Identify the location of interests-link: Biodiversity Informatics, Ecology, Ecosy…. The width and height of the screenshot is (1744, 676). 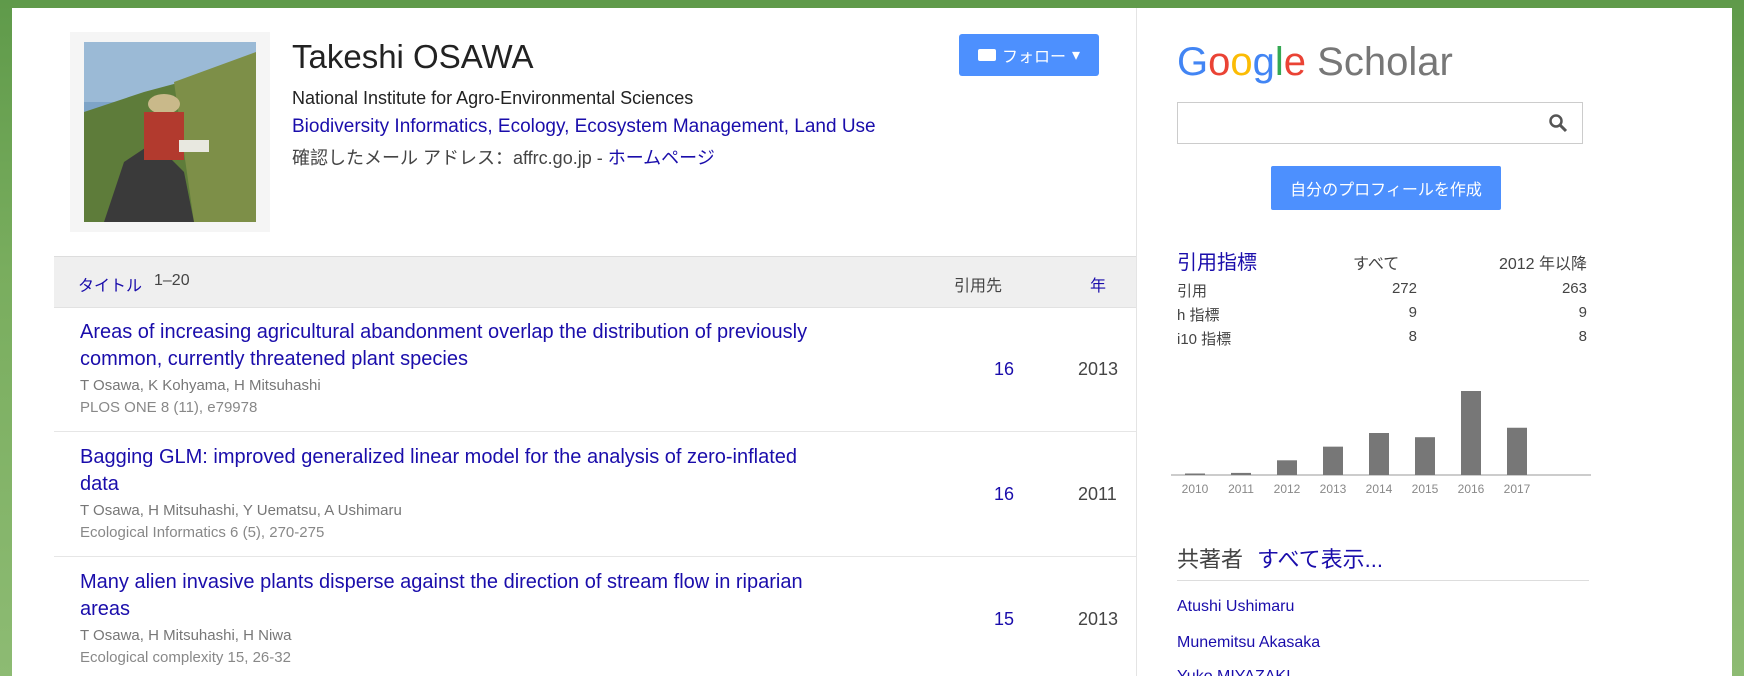
(584, 126).